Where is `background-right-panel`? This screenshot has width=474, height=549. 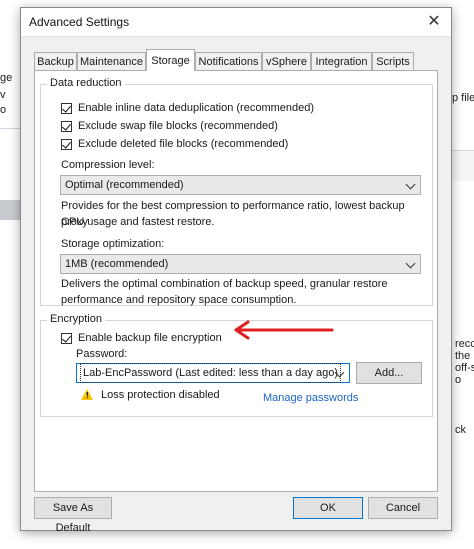 background-right-panel is located at coordinates (462, 166).